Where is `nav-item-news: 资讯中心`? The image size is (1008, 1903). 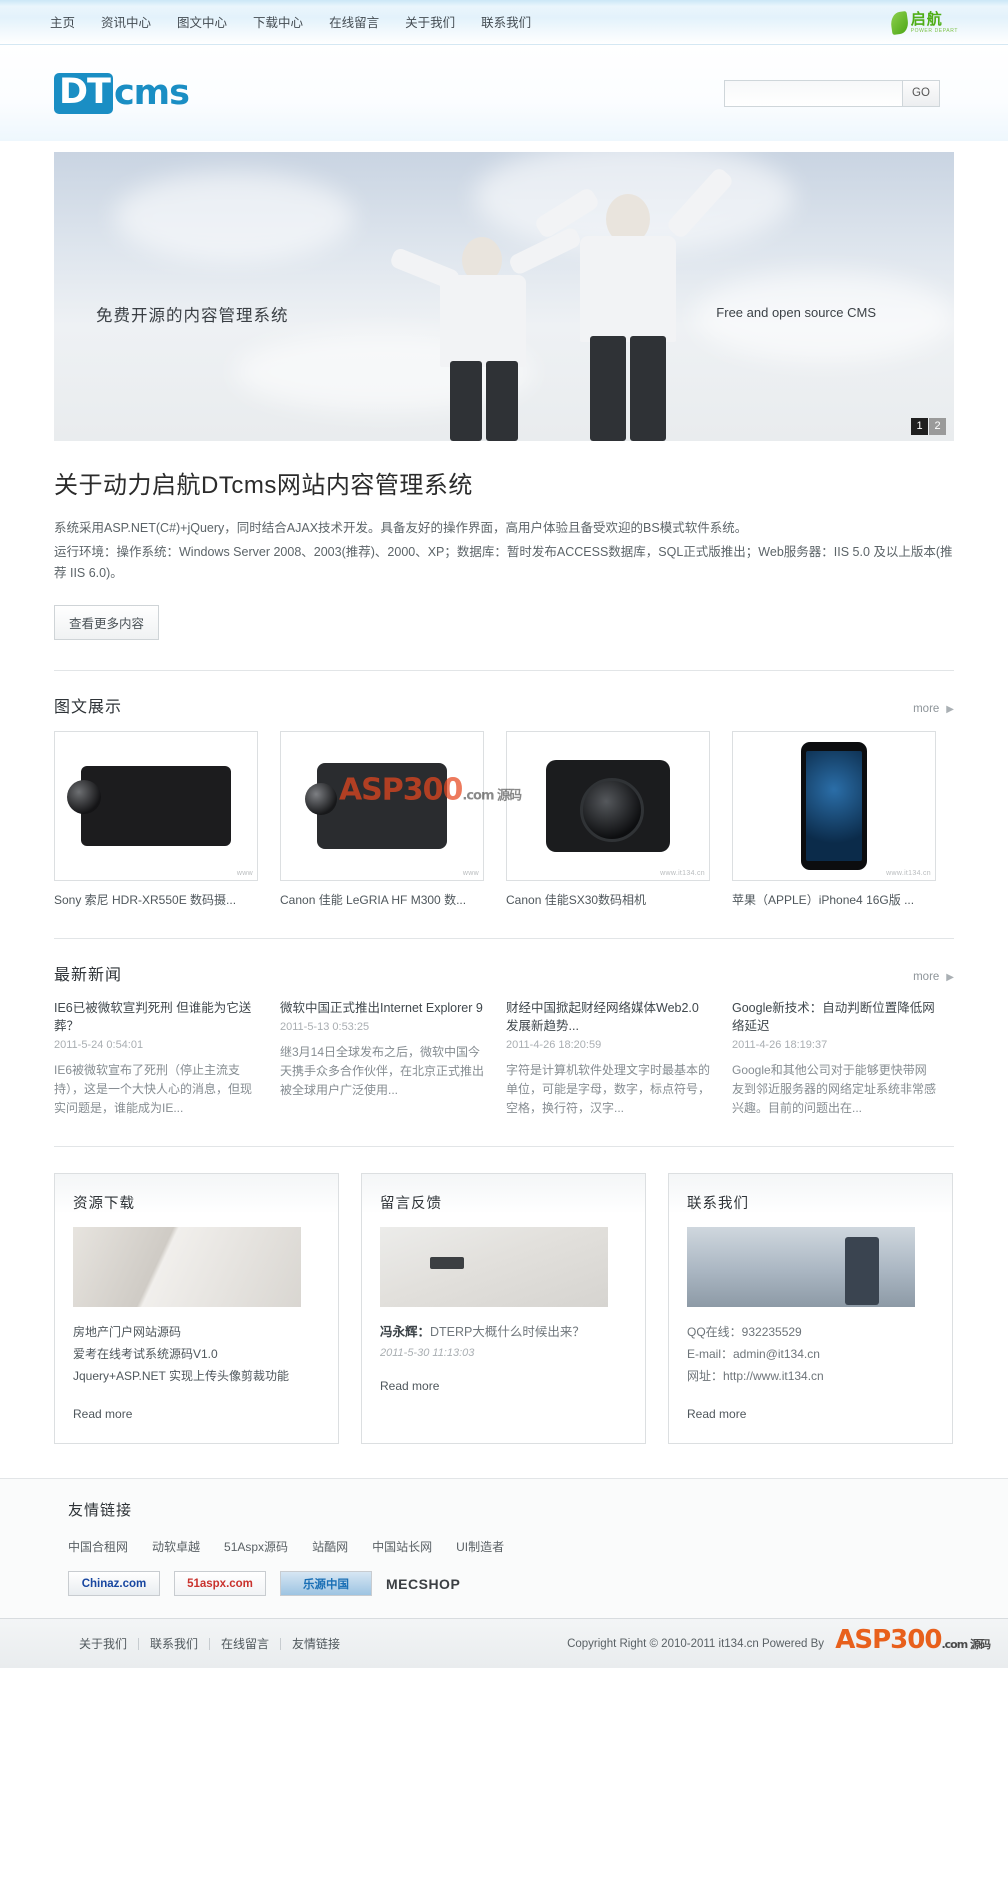 nav-item-news: 资讯中心 is located at coordinates (126, 23).